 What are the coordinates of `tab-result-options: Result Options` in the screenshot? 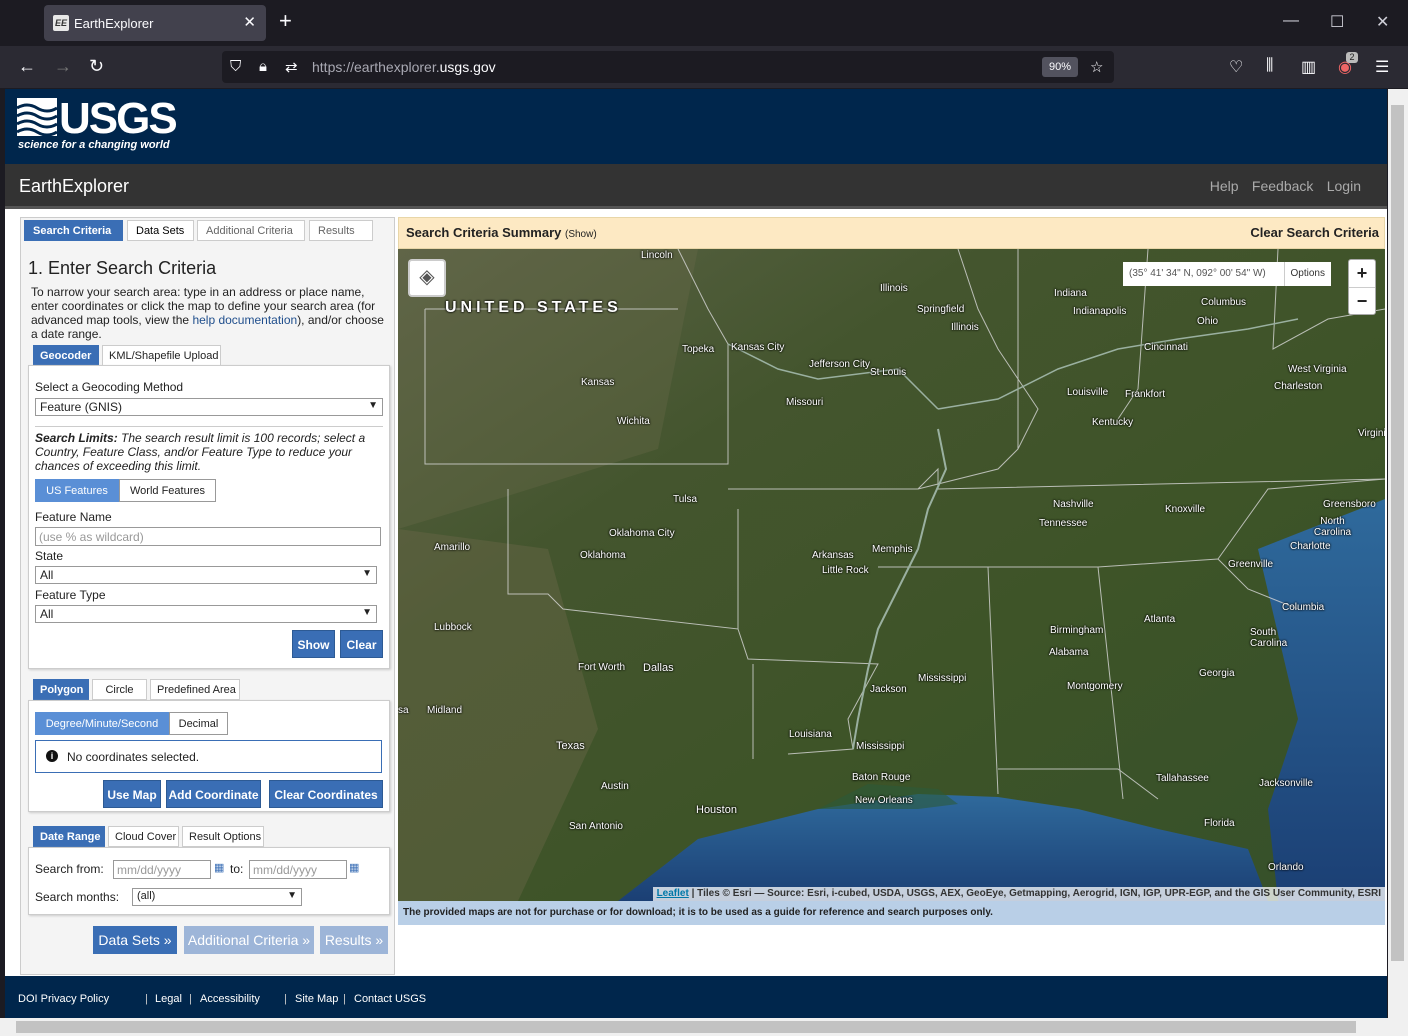 It's located at (223, 836).